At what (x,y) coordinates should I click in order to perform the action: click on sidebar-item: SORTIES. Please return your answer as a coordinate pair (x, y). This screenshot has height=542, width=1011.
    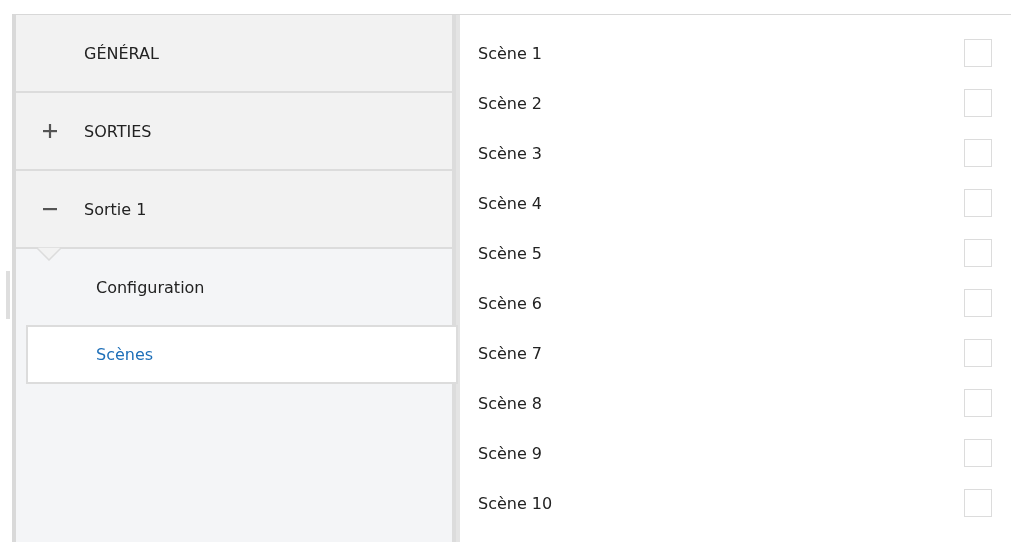
    Looking at the image, I should click on (118, 131).